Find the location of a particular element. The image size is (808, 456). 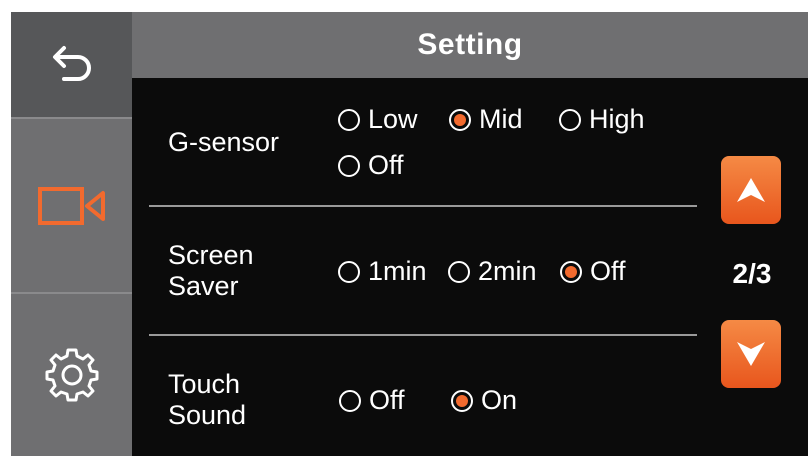

page-title: Setting is located at coordinates (470, 44).